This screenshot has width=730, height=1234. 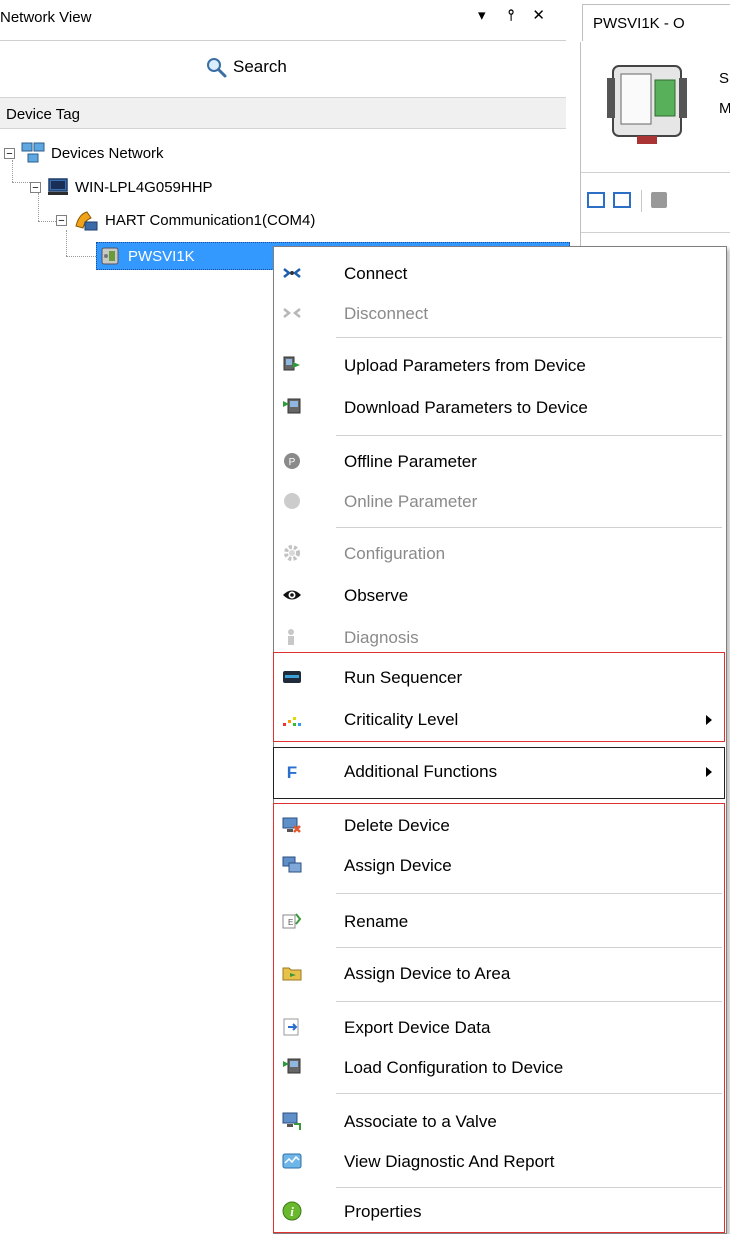 I want to click on menu-item-download-parameters: Download Parameters to Device, so click(x=500, y=408).